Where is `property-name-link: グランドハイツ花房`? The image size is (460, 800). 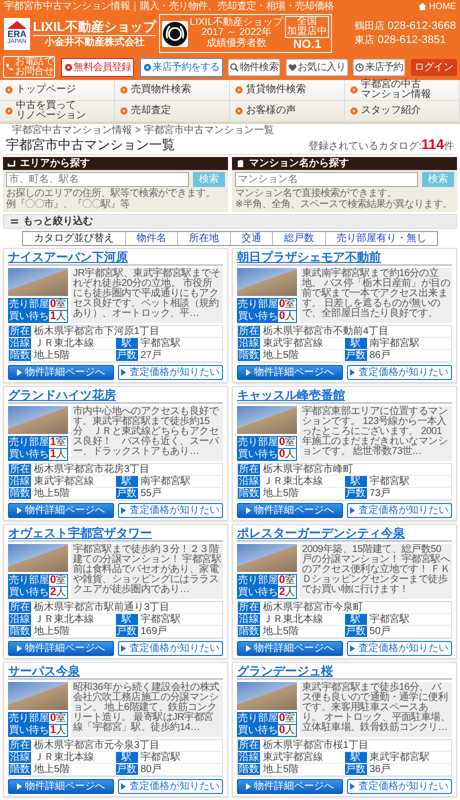 property-name-link: グランドハイツ花房 is located at coordinates (115, 396).